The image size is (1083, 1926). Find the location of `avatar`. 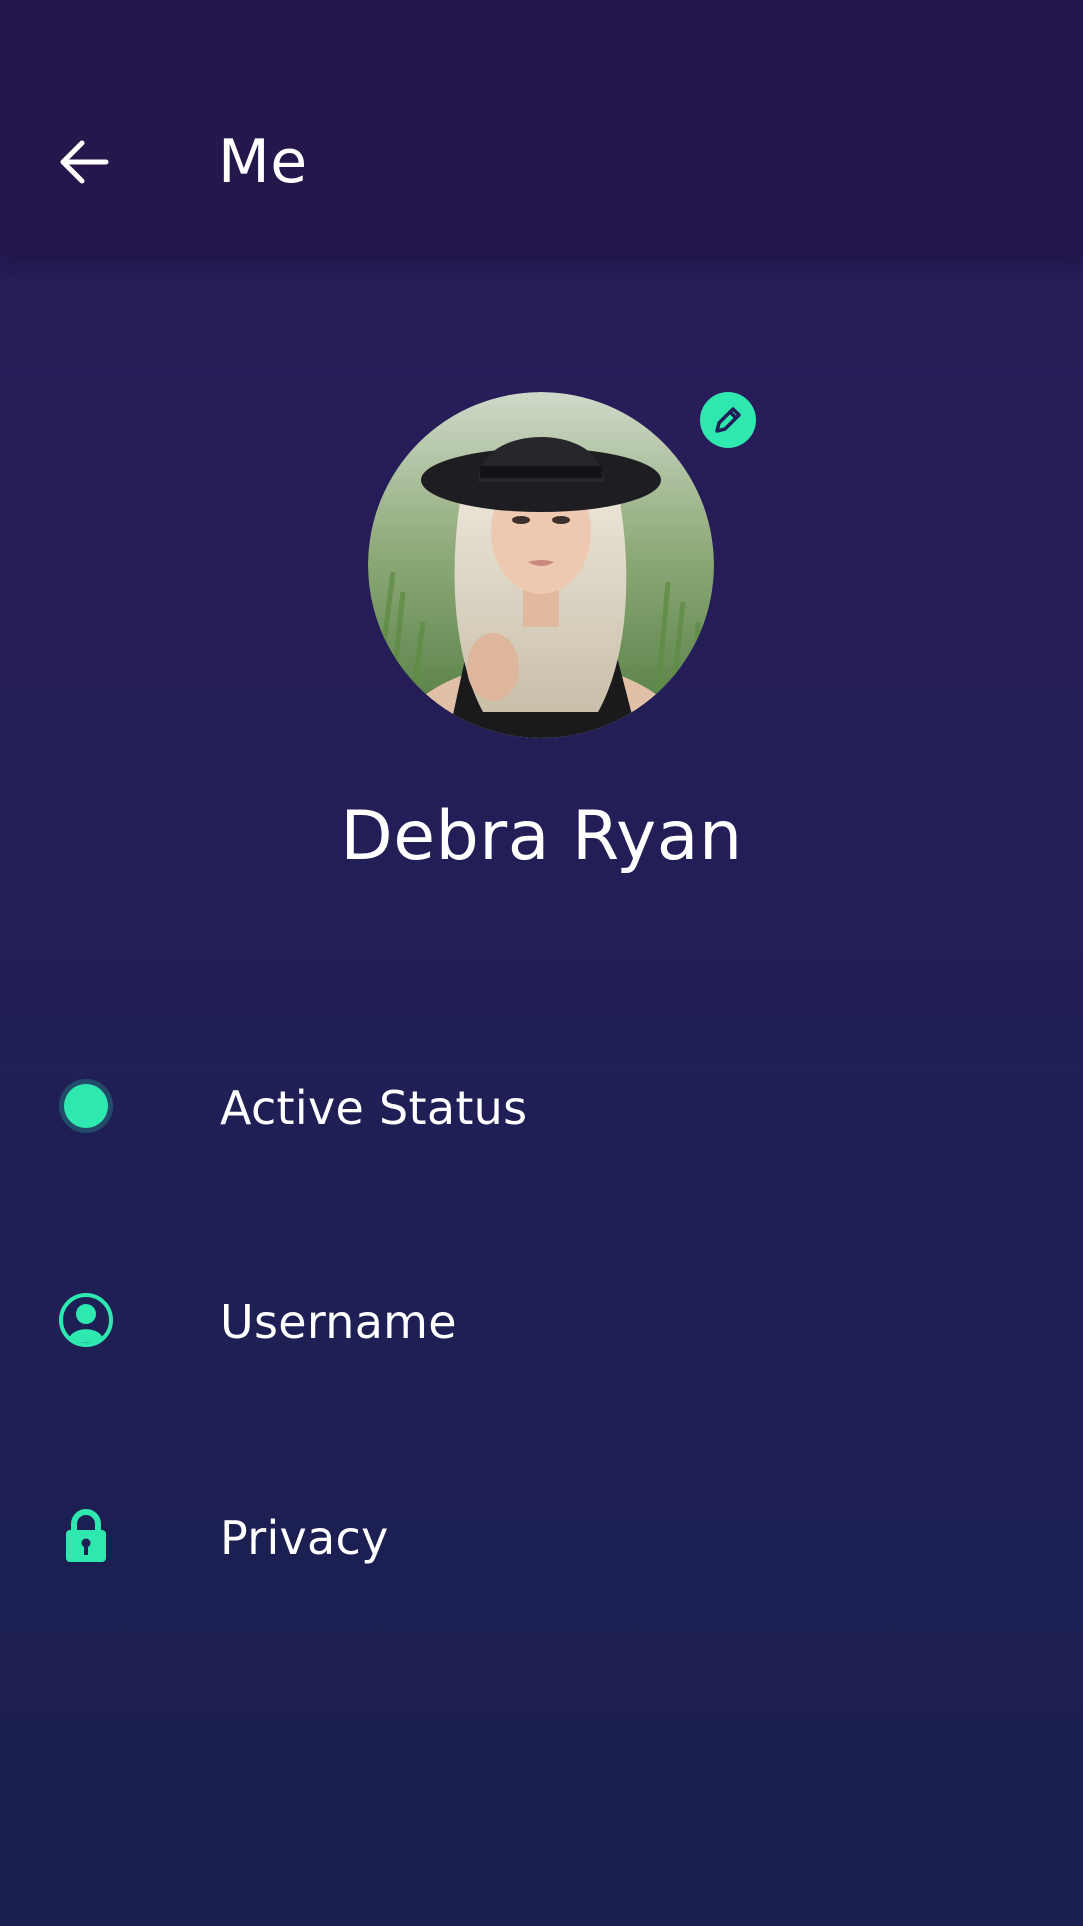

avatar is located at coordinates (541, 565).